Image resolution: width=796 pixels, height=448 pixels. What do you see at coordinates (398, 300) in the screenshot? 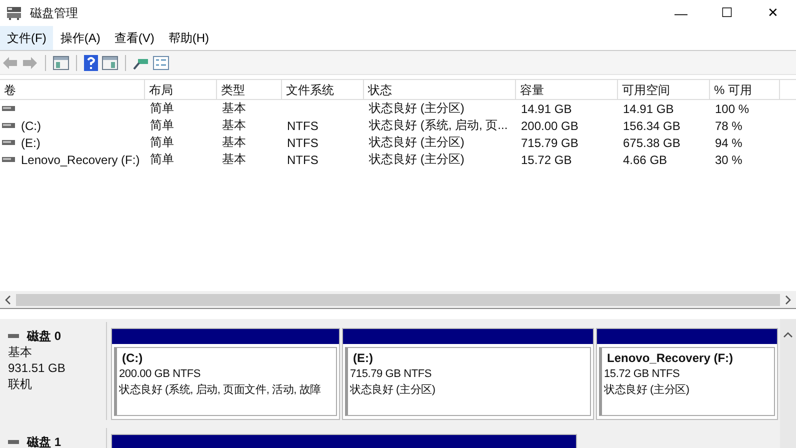
I see `horizontal-scrollbar` at bounding box center [398, 300].